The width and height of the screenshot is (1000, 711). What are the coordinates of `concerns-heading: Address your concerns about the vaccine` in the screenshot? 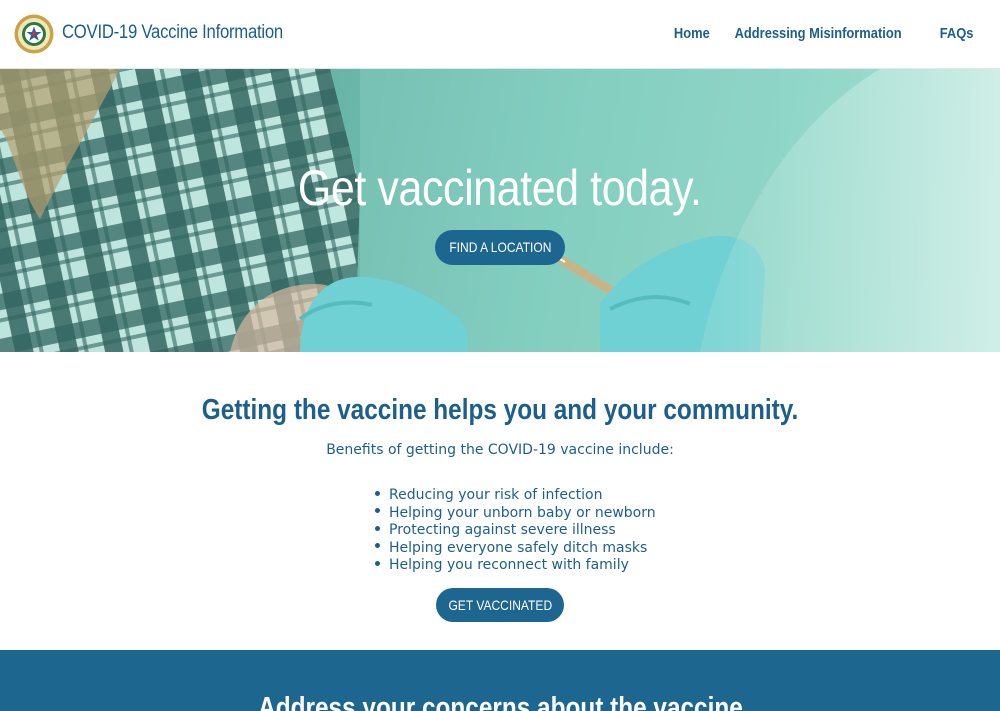 It's located at (500, 701).